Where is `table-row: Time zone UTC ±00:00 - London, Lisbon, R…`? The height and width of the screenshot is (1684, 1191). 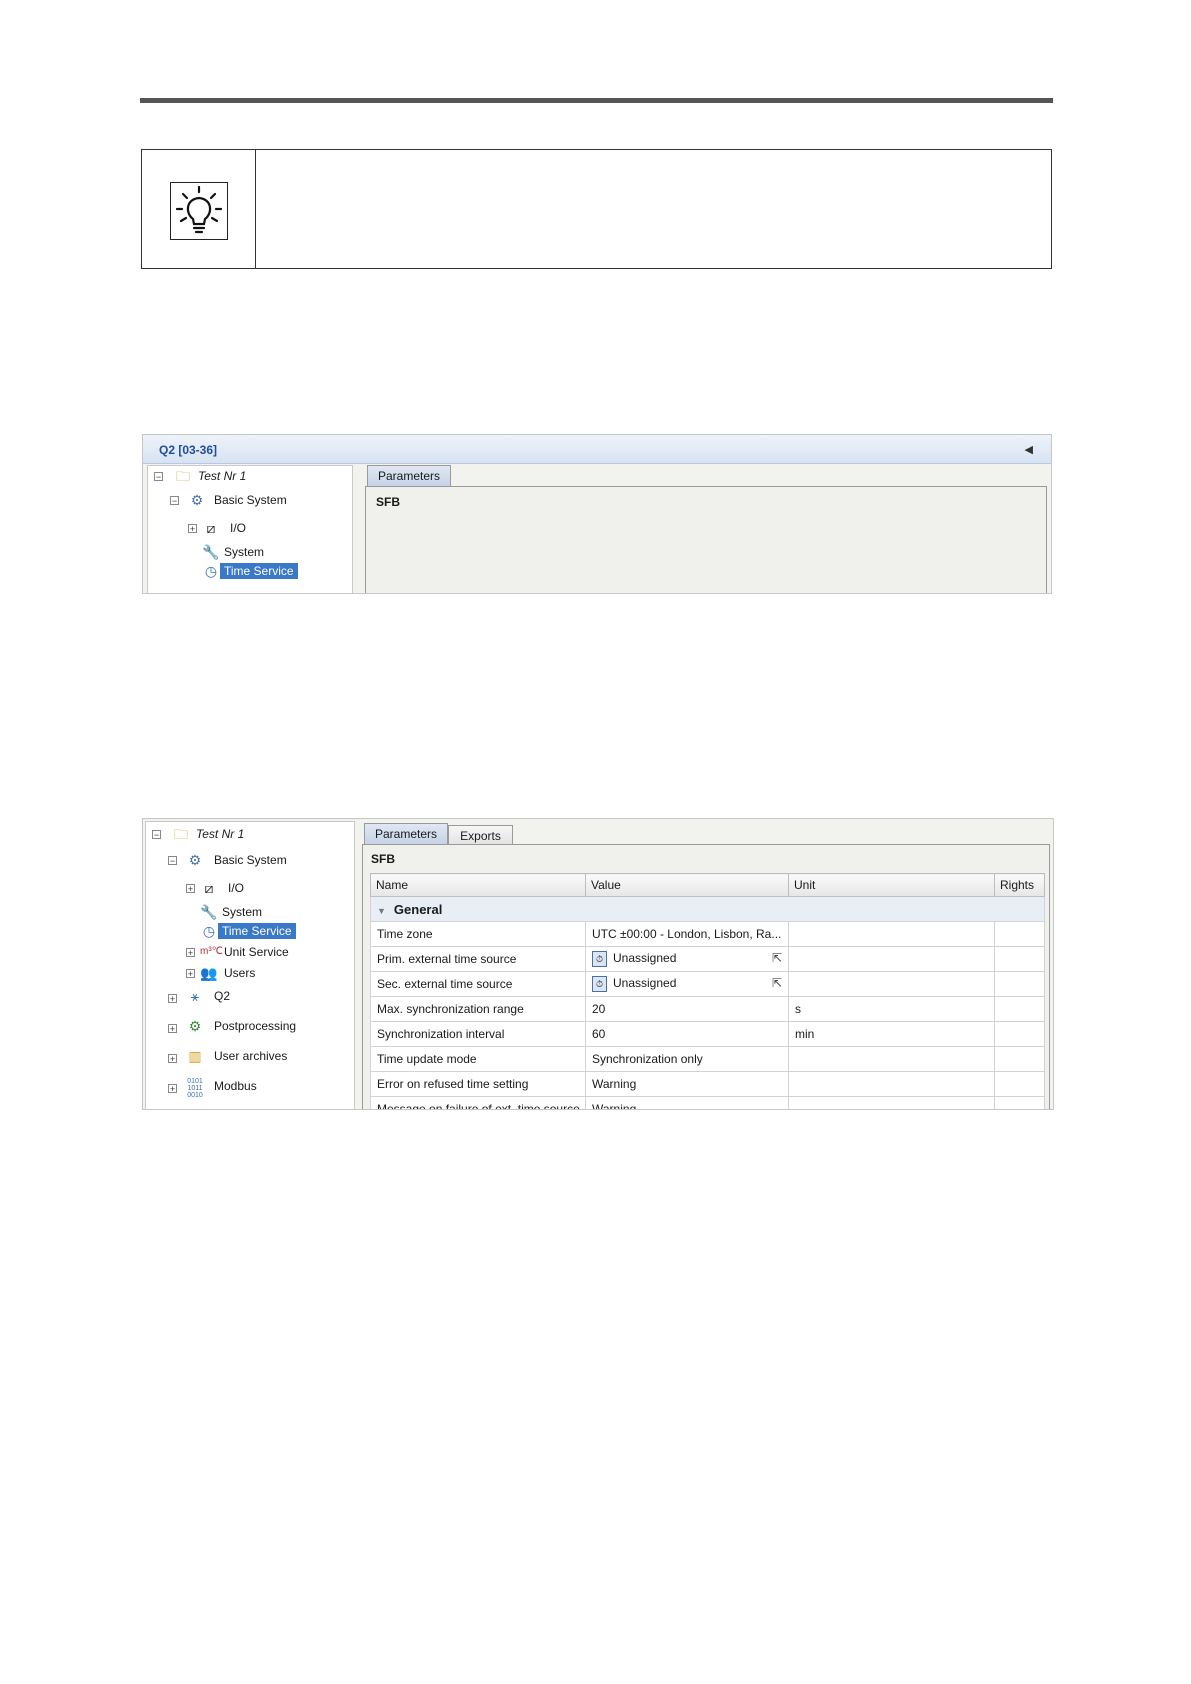 table-row: Time zone UTC ±00:00 - London, Lisbon, R… is located at coordinates (707, 934).